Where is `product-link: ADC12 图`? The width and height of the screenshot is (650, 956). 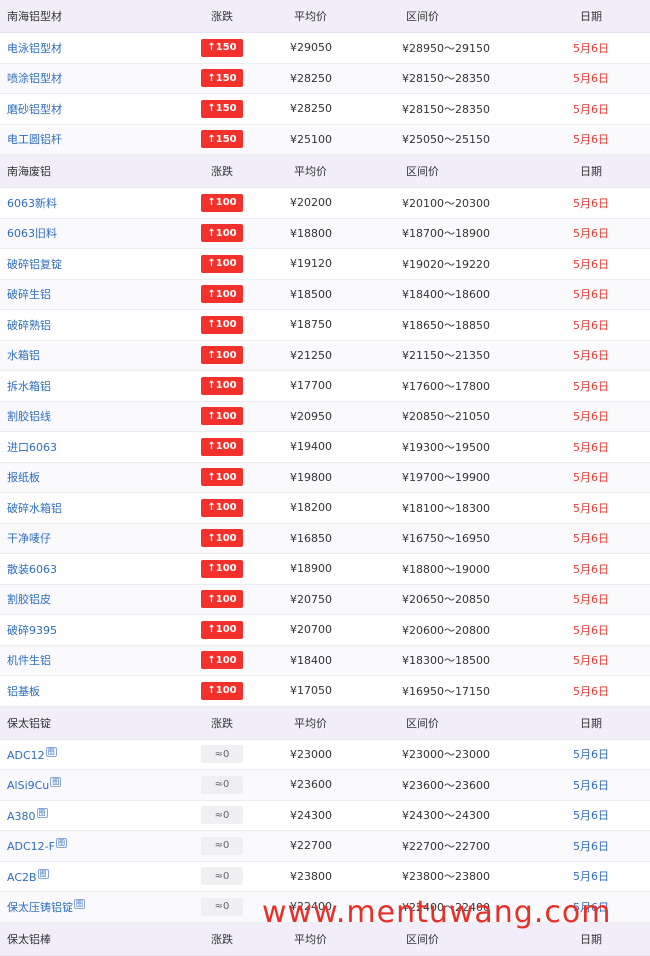 product-link: ADC12 图 is located at coordinates (32, 754).